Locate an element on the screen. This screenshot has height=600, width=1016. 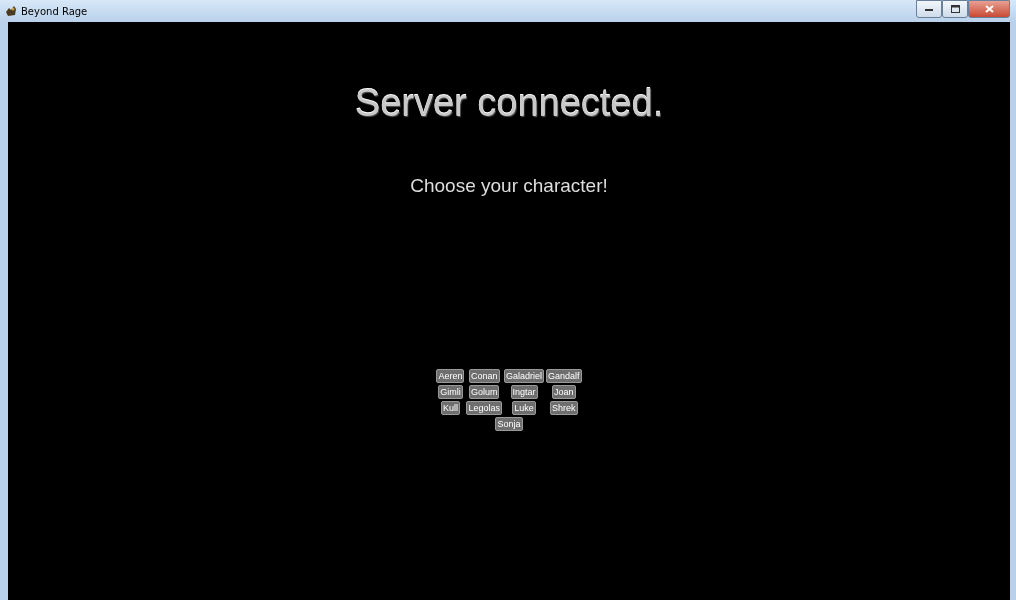
character-button: Gandalf is located at coordinates (564, 376).